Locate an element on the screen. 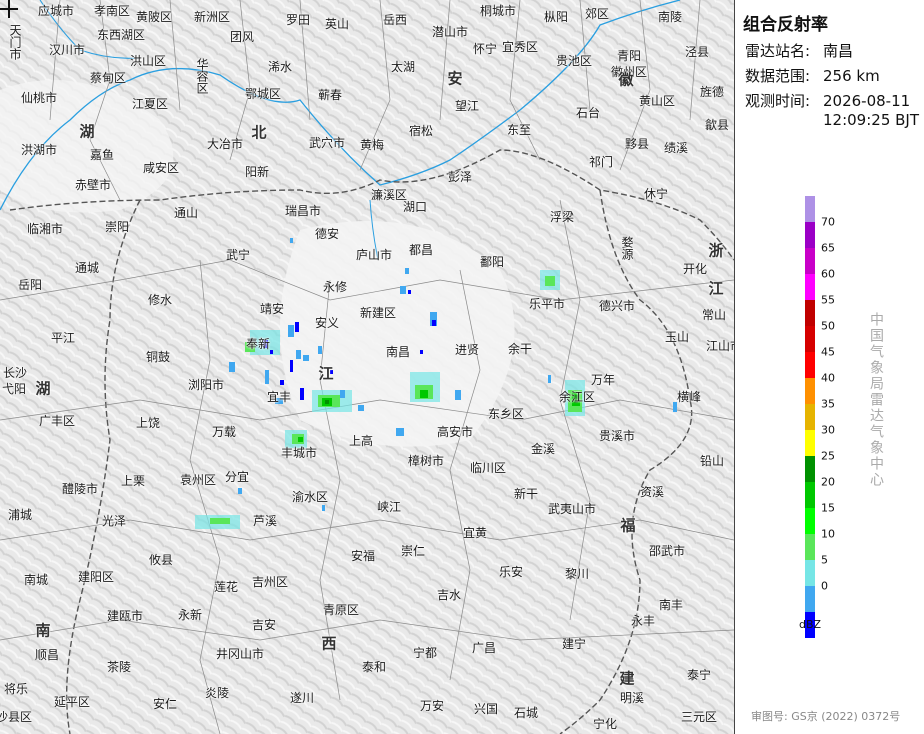  place-label: 太湖 is located at coordinates (403, 67).